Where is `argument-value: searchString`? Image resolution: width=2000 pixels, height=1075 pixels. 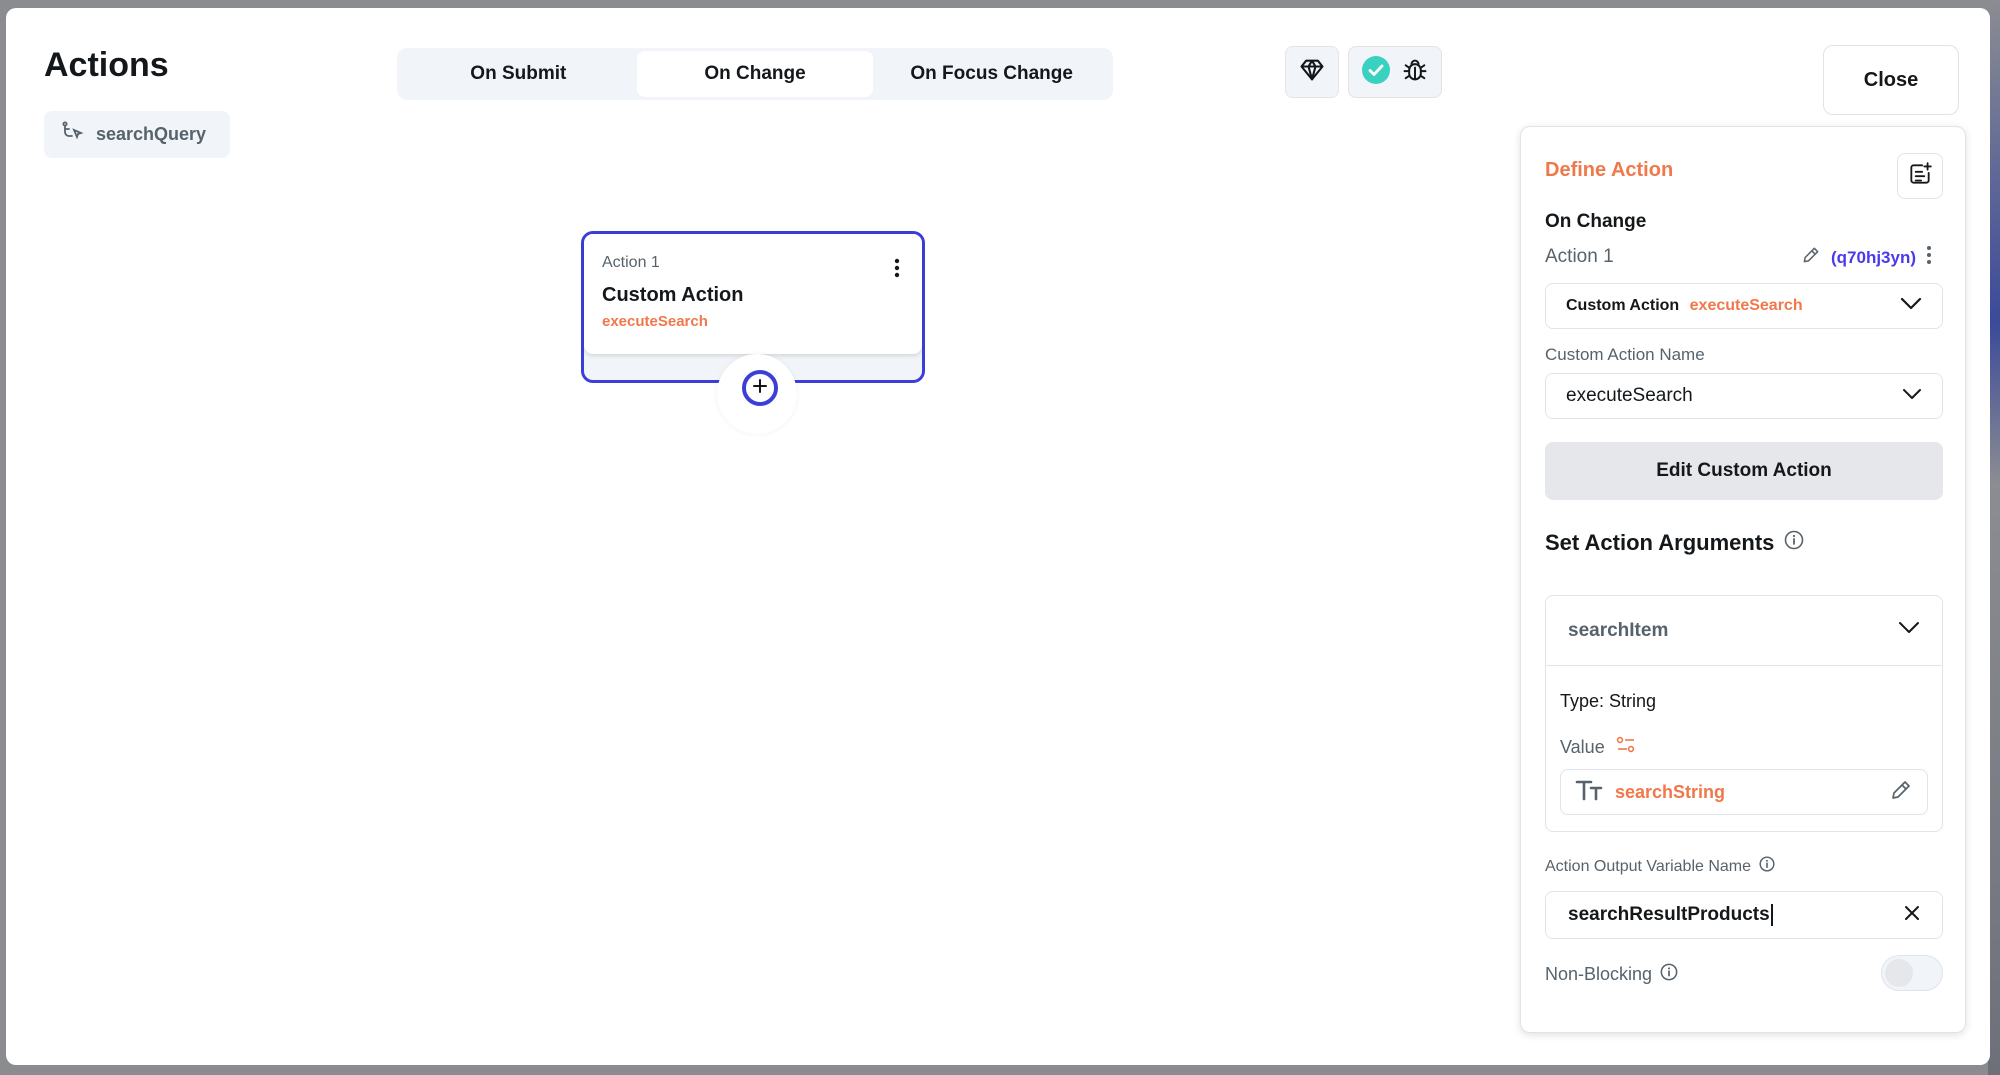
argument-value: searchString is located at coordinates (1670, 791).